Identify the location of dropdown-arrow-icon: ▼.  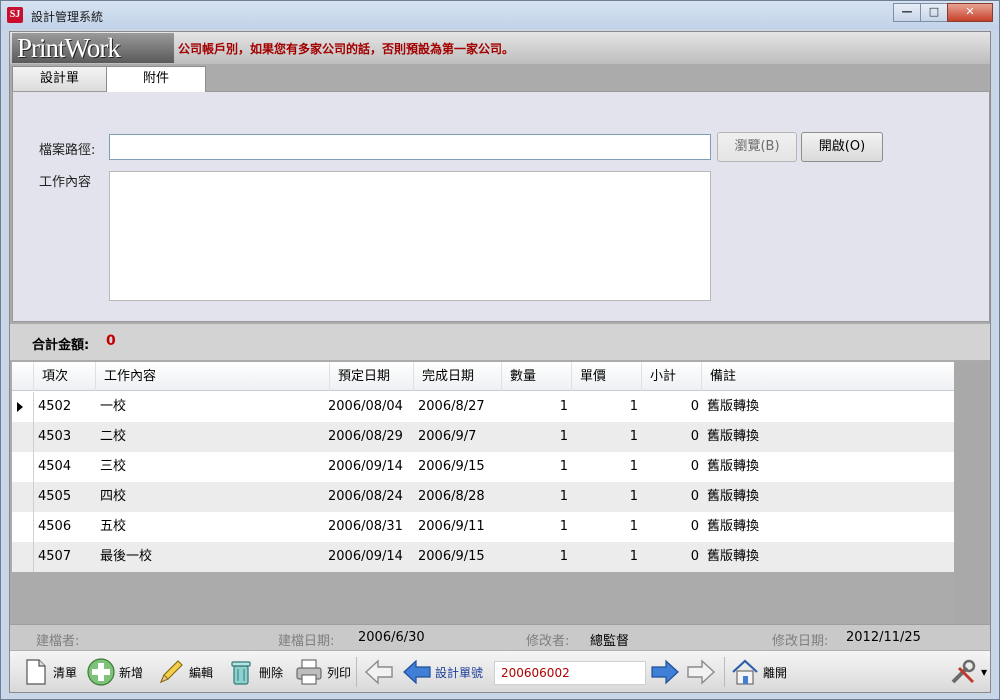
(984, 672).